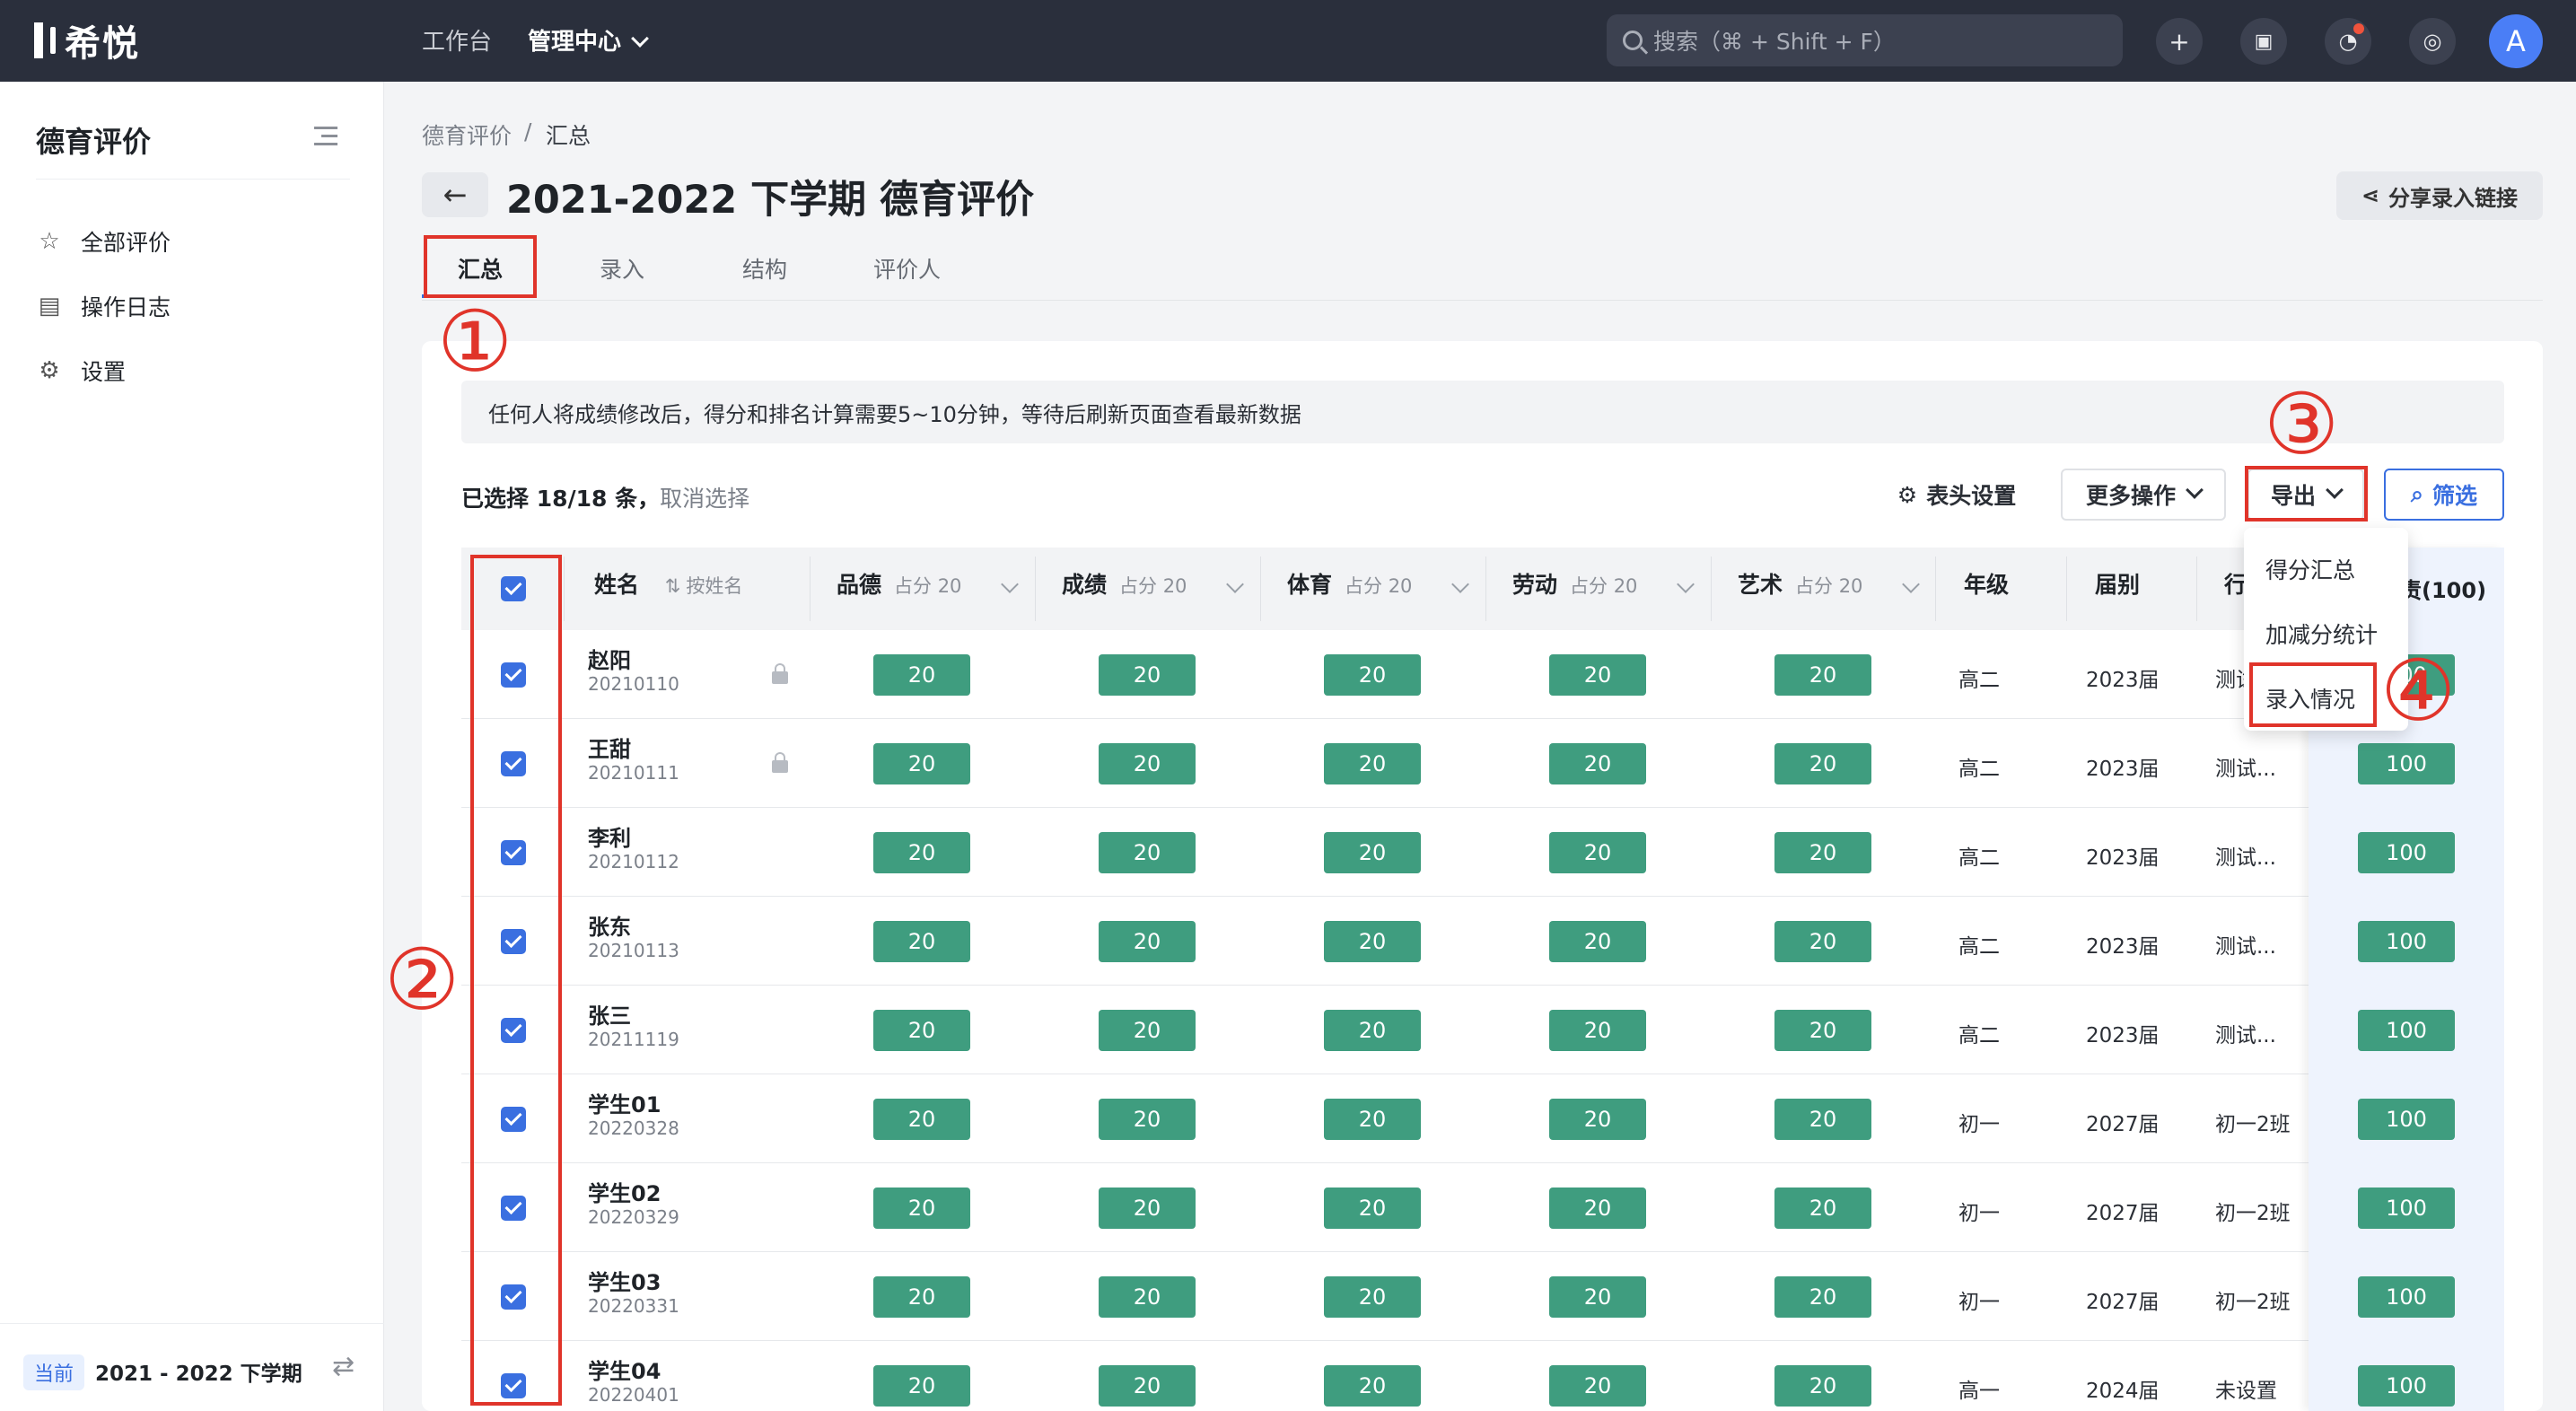 This screenshot has height=1411, width=2576. What do you see at coordinates (343, 1366) in the screenshot?
I see `swap-icon: ⇄` at bounding box center [343, 1366].